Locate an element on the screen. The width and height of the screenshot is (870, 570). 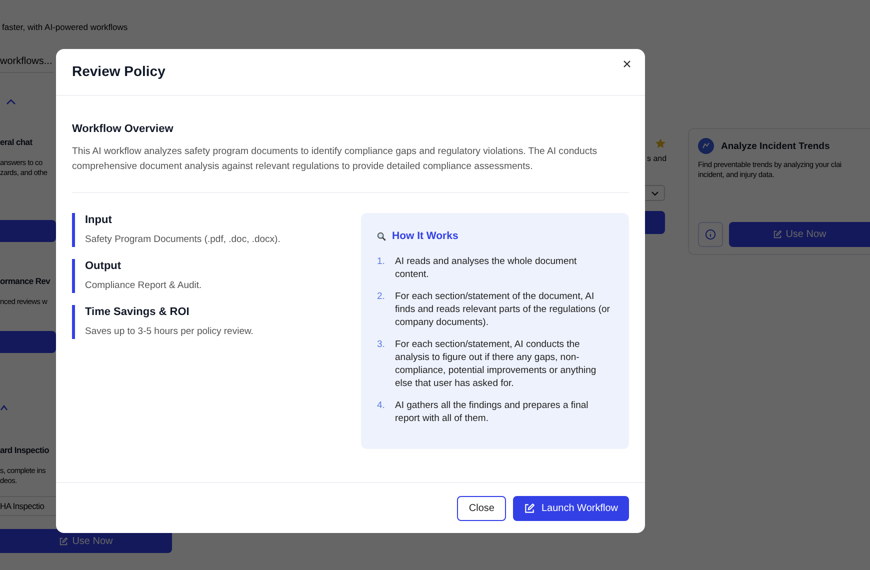
panel-title: How It Works is located at coordinates (425, 236).